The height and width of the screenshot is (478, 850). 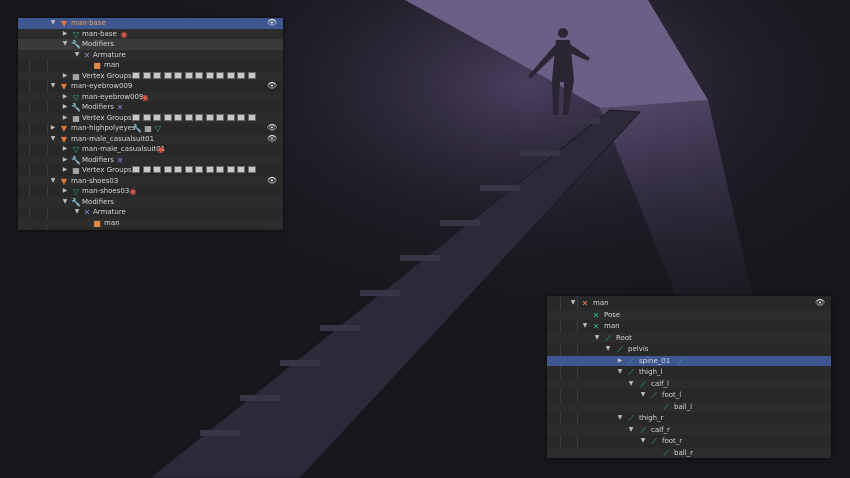 I want to click on row-label: pelvis, so click(x=638, y=349).